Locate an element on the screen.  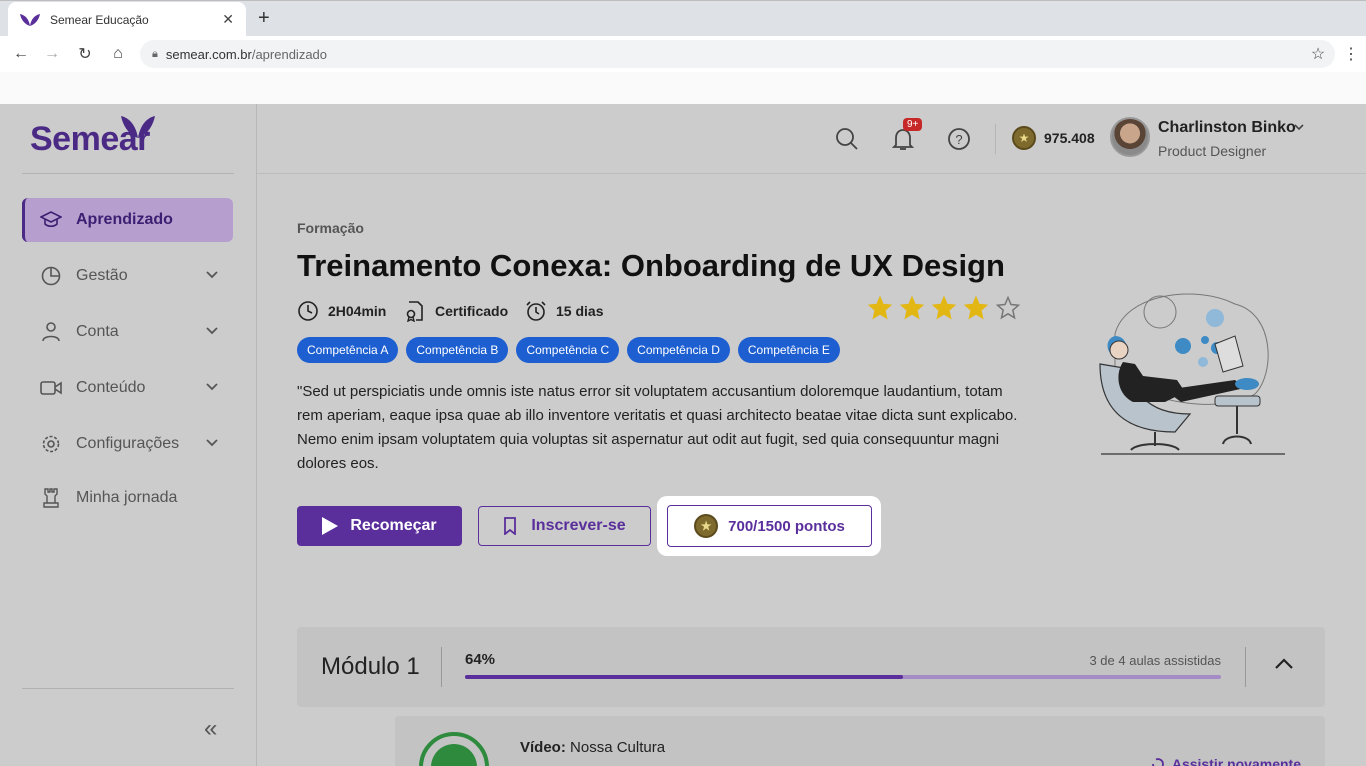
collapse-sidebar-icon: « is located at coordinates (210, 729).